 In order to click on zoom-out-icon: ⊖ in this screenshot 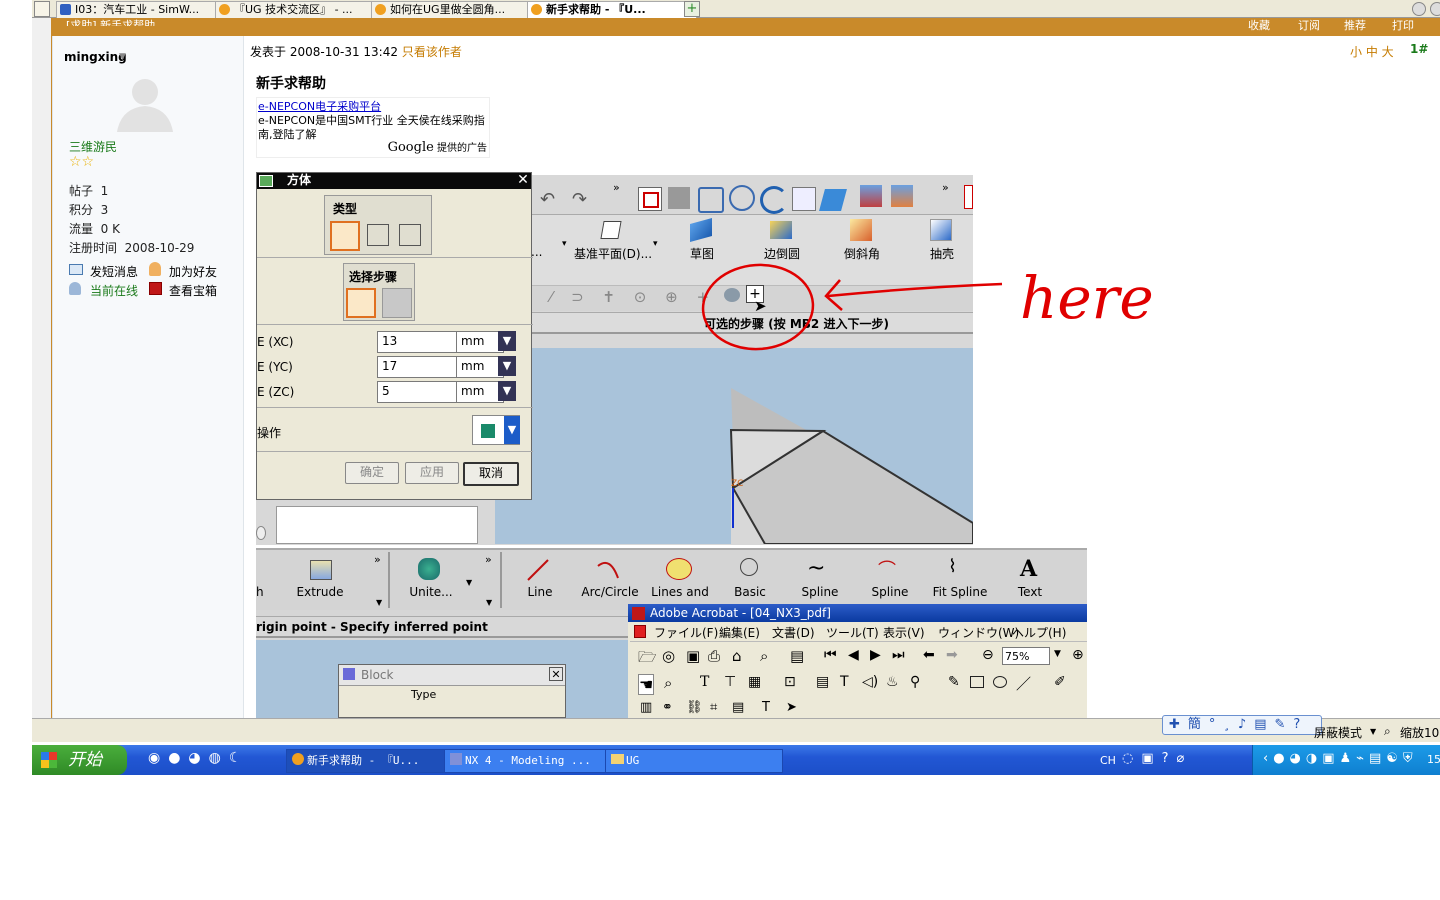, I will do `click(988, 655)`.